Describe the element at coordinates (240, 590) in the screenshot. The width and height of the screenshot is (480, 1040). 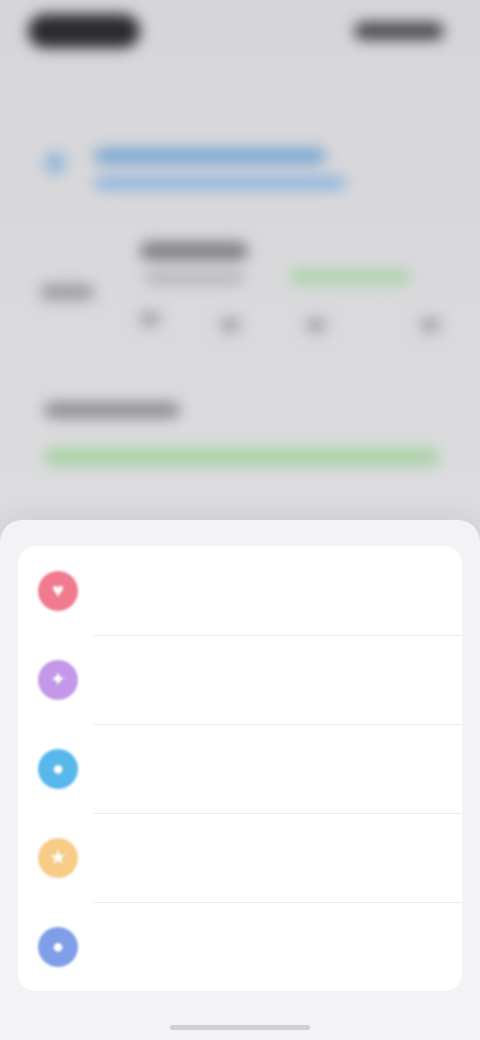
I see `menu-item-1: ♥` at that location.